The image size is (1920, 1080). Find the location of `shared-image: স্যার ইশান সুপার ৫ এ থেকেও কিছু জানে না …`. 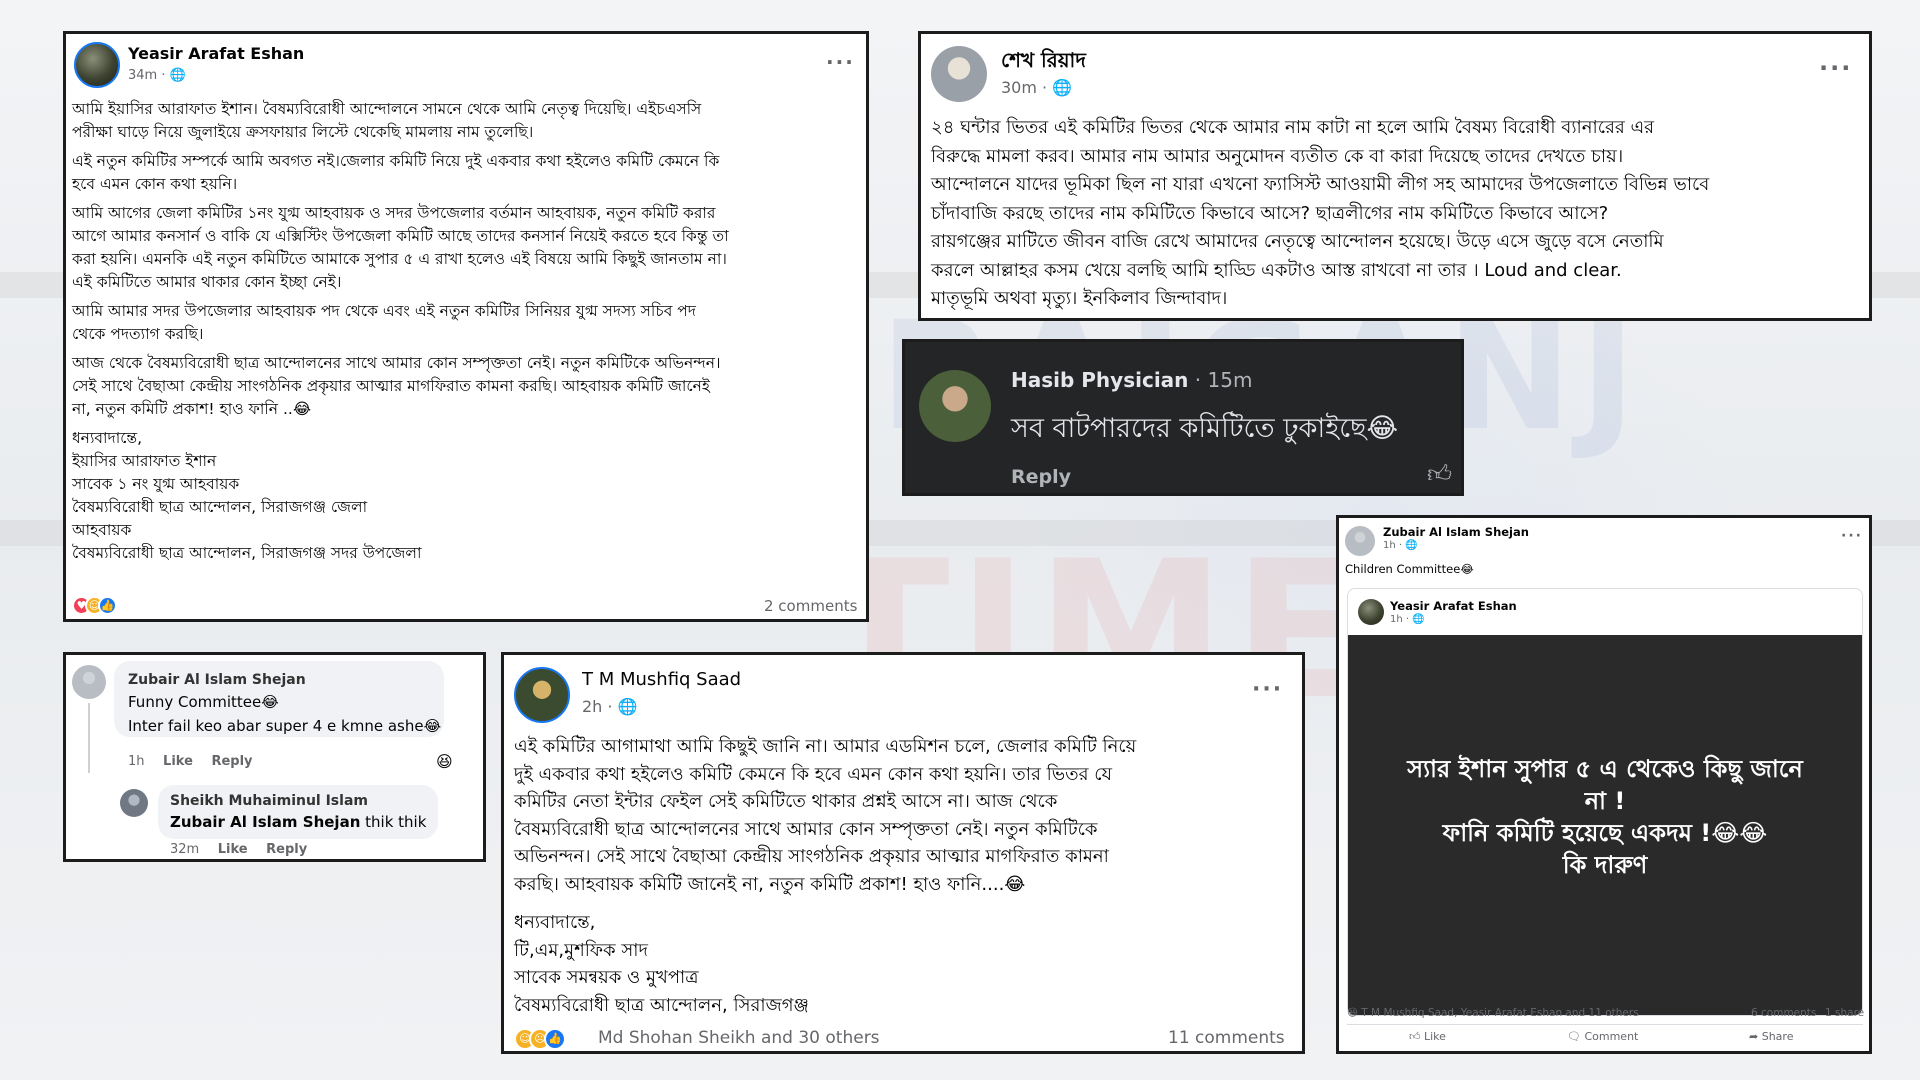

shared-image: স্যার ইশান সুপার ৫ এ থেকেও কিছু জানে না … is located at coordinates (1605, 825).